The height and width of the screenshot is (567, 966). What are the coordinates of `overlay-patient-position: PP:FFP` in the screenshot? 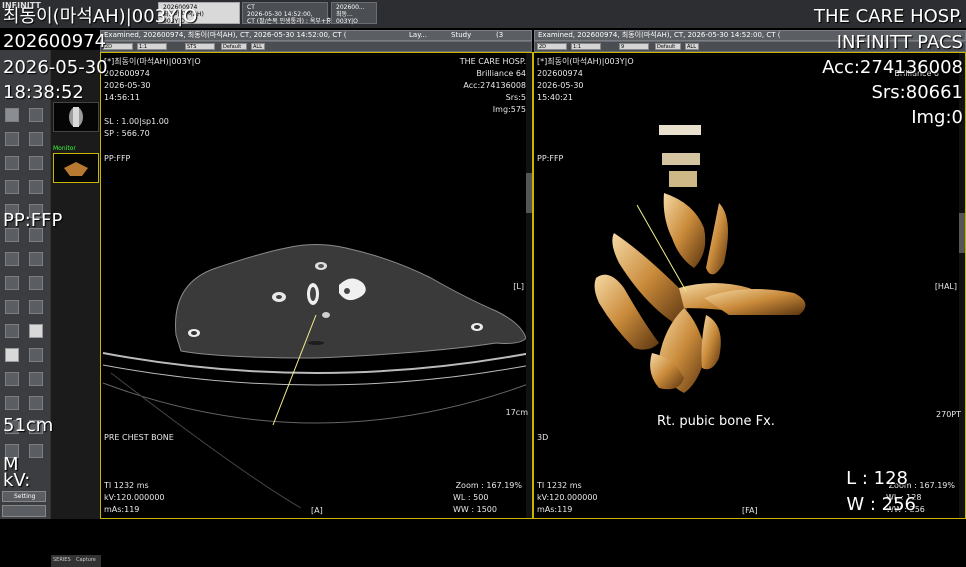 It's located at (33, 220).